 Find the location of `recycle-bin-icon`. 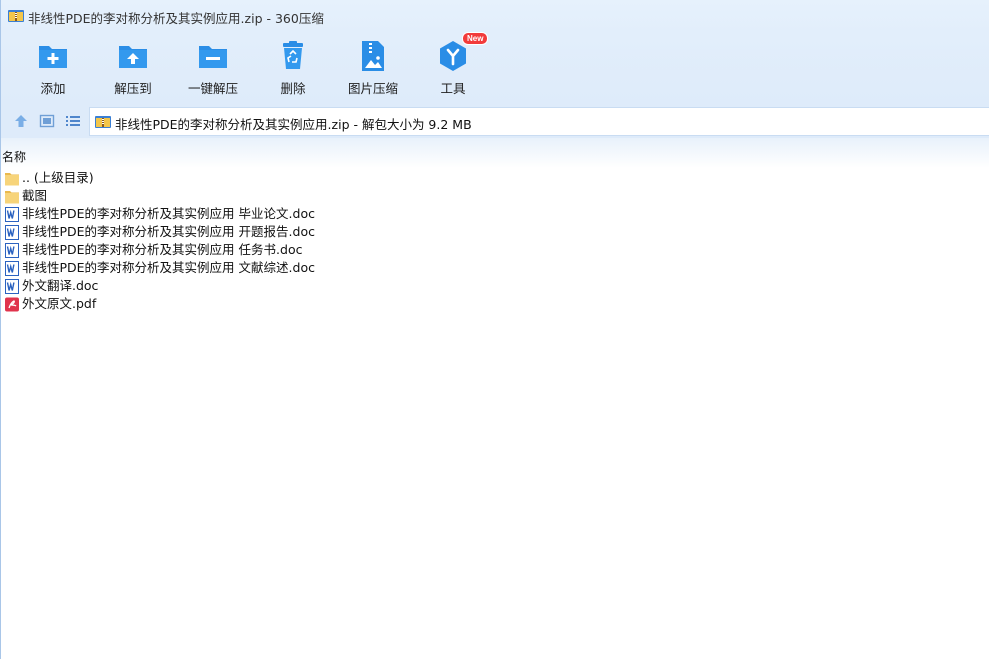

recycle-bin-icon is located at coordinates (293, 55).